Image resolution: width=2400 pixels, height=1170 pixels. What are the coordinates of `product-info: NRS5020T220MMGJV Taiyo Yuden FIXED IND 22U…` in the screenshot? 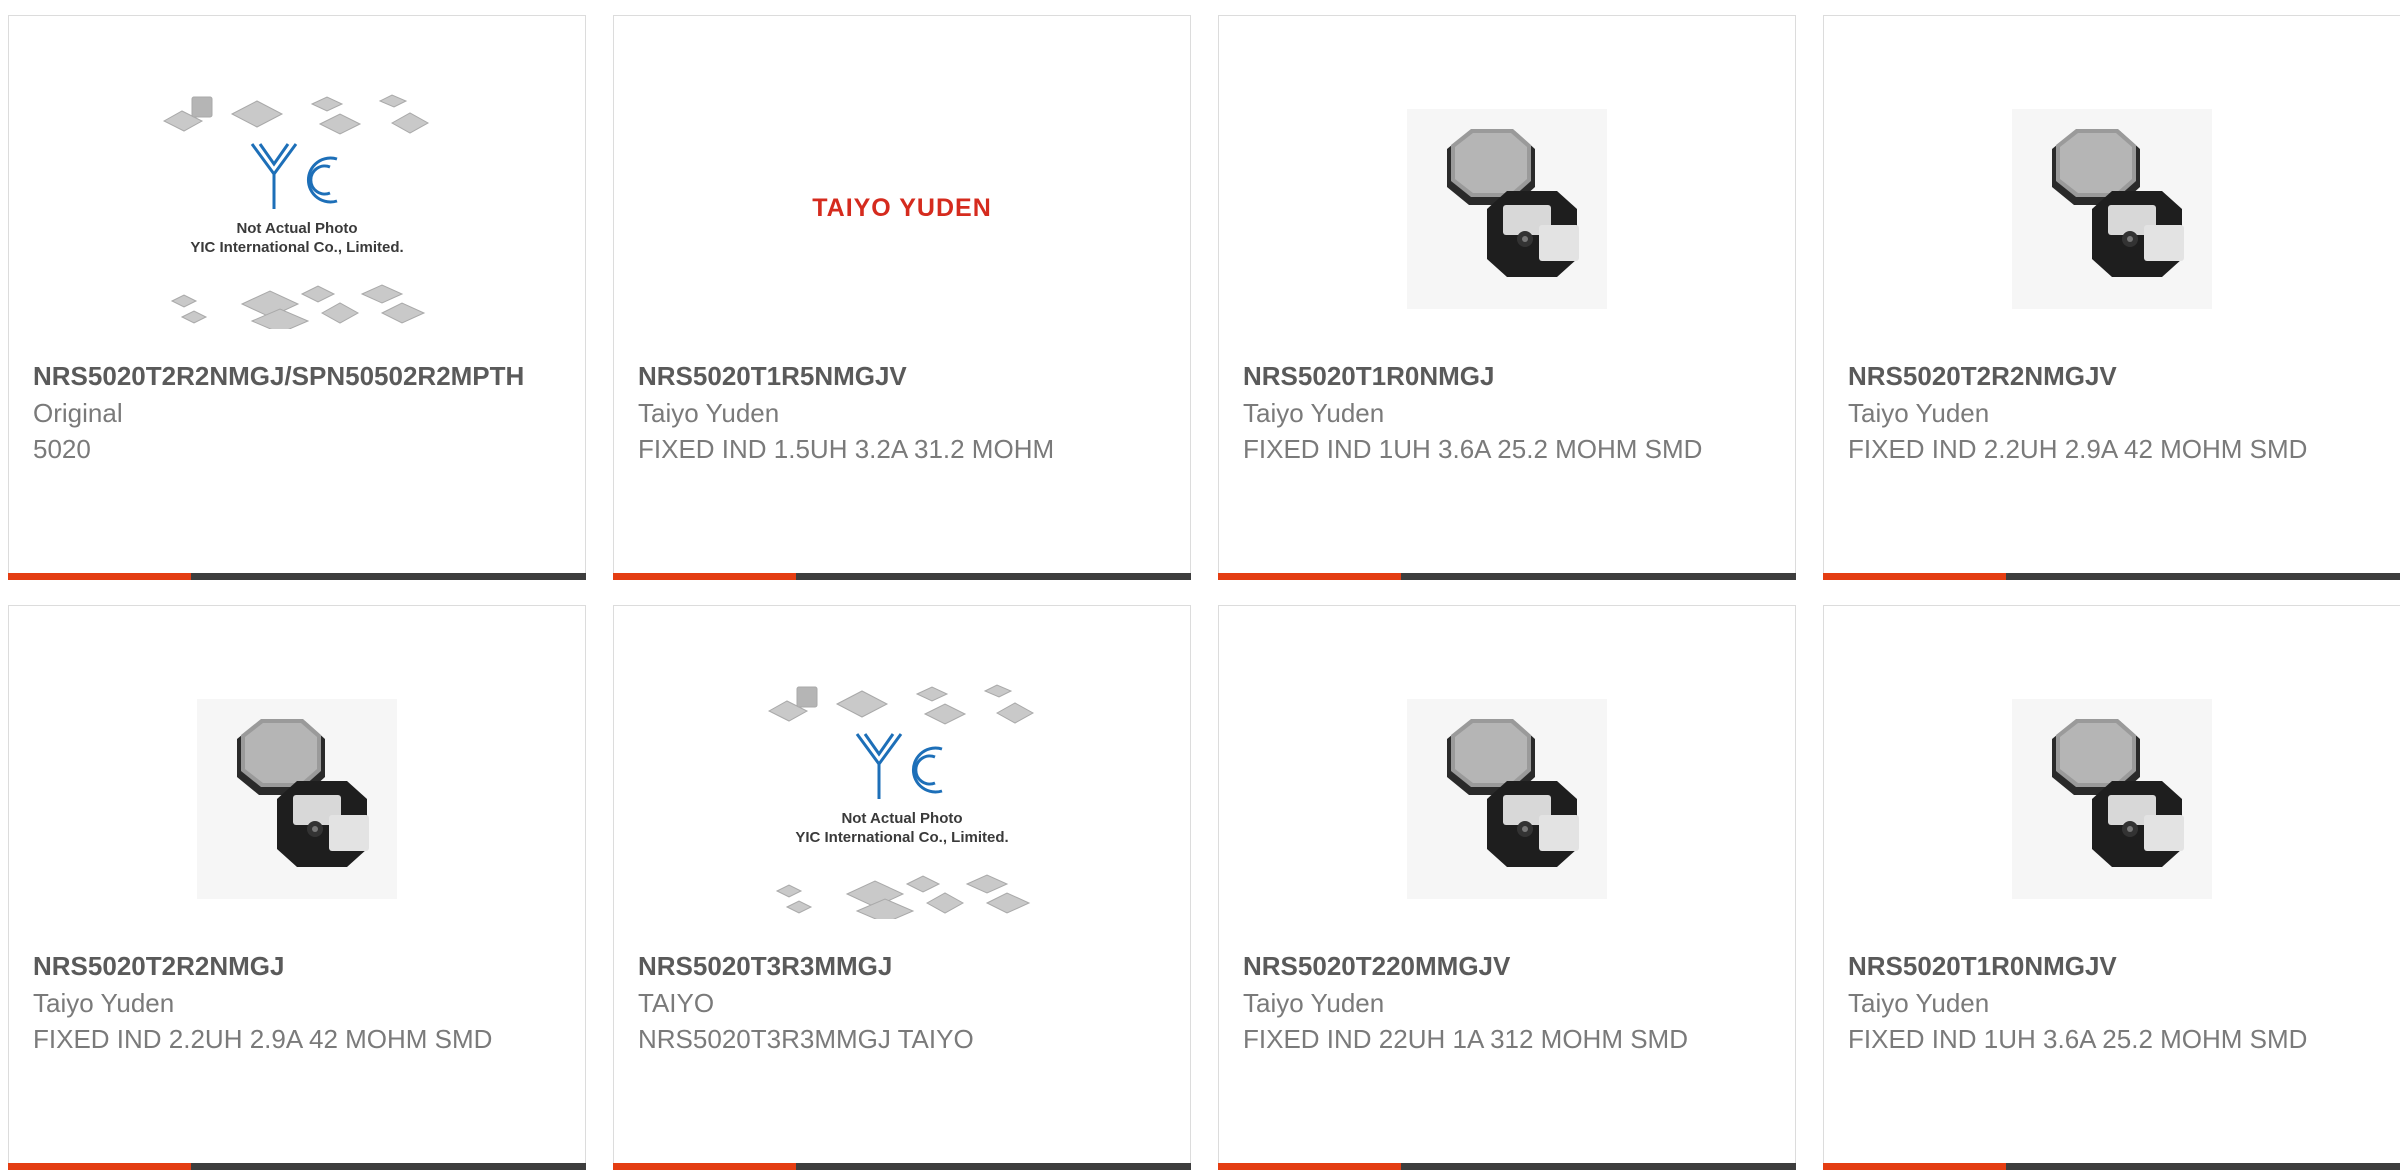 It's located at (1514, 1002).